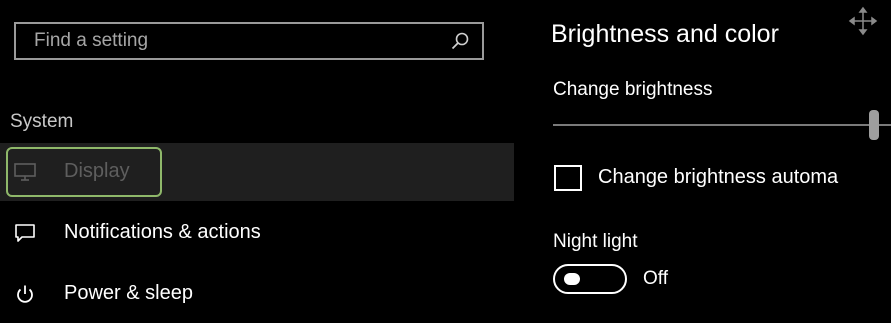  I want to click on search-input, so click(235, 41).